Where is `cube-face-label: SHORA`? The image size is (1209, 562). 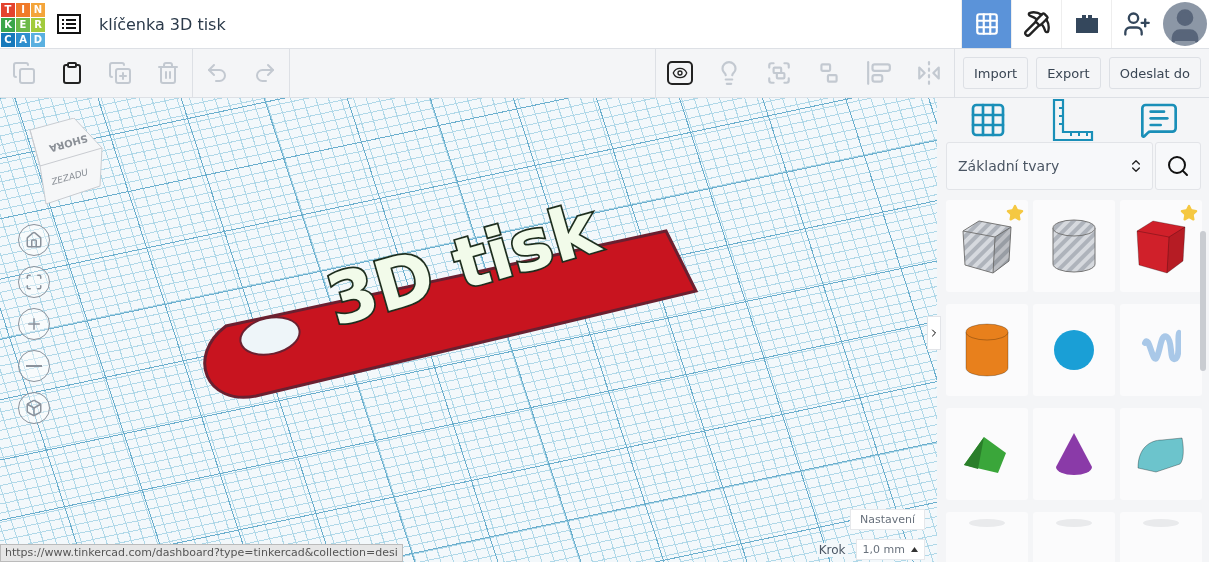
cube-face-label: SHORA is located at coordinates (68, 143).